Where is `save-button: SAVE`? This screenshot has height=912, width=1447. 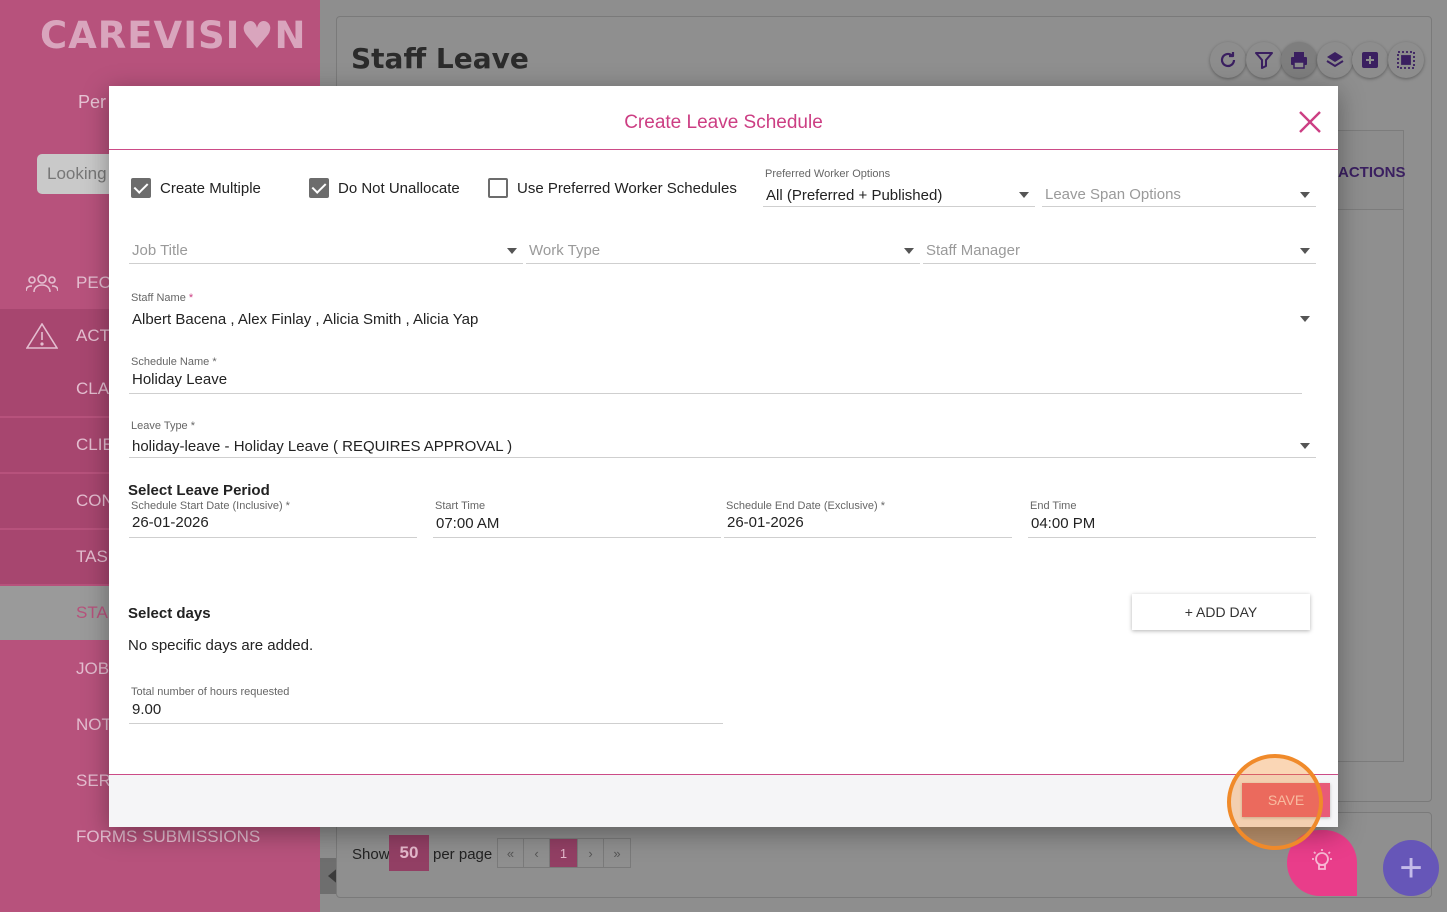
save-button: SAVE is located at coordinates (1286, 800).